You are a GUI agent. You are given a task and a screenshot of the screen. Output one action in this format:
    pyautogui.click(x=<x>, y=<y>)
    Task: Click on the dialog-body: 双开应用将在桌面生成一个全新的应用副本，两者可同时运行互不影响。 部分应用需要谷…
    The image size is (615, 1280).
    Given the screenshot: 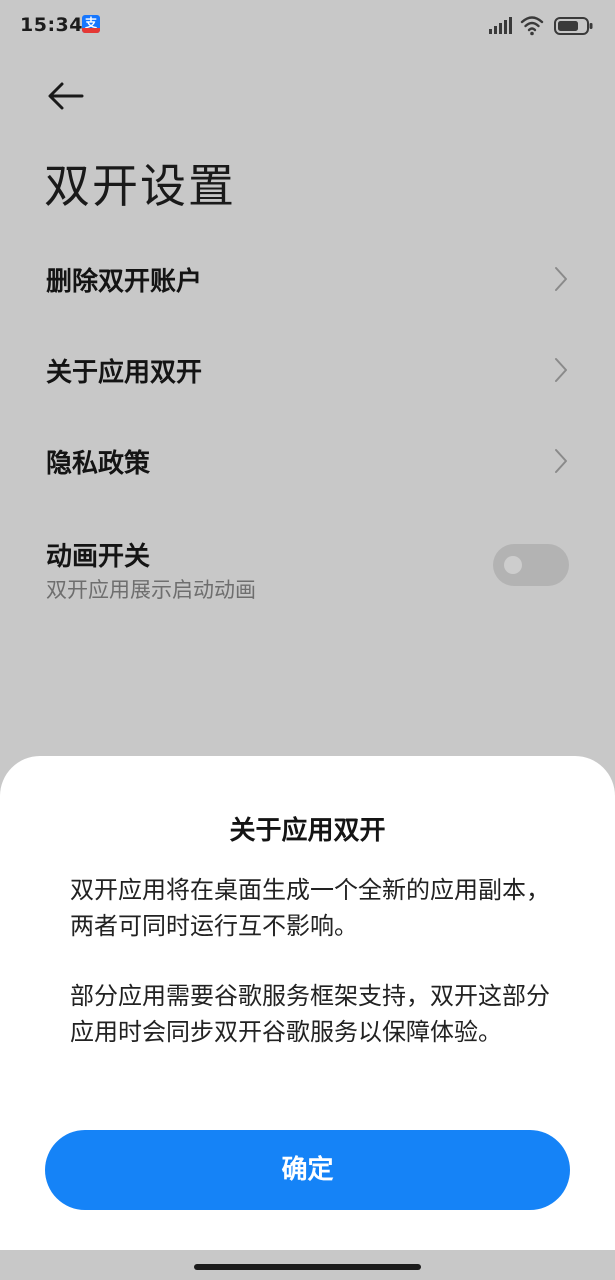 What is the action you would take?
    pyautogui.click(x=310, y=978)
    